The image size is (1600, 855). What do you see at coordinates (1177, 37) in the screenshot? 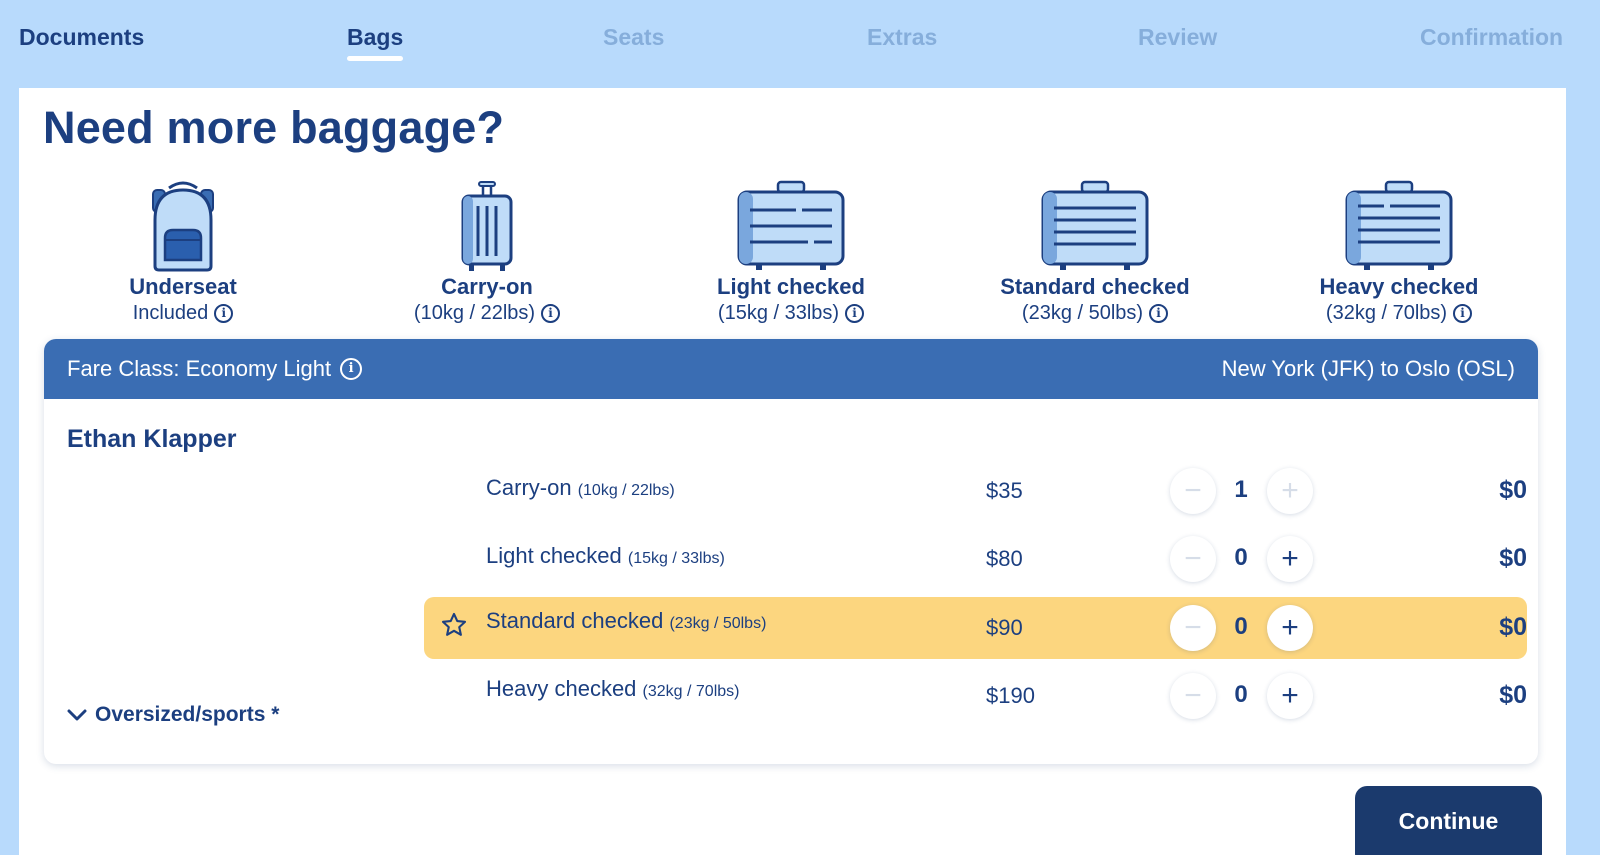
I see `step-review: Review` at bounding box center [1177, 37].